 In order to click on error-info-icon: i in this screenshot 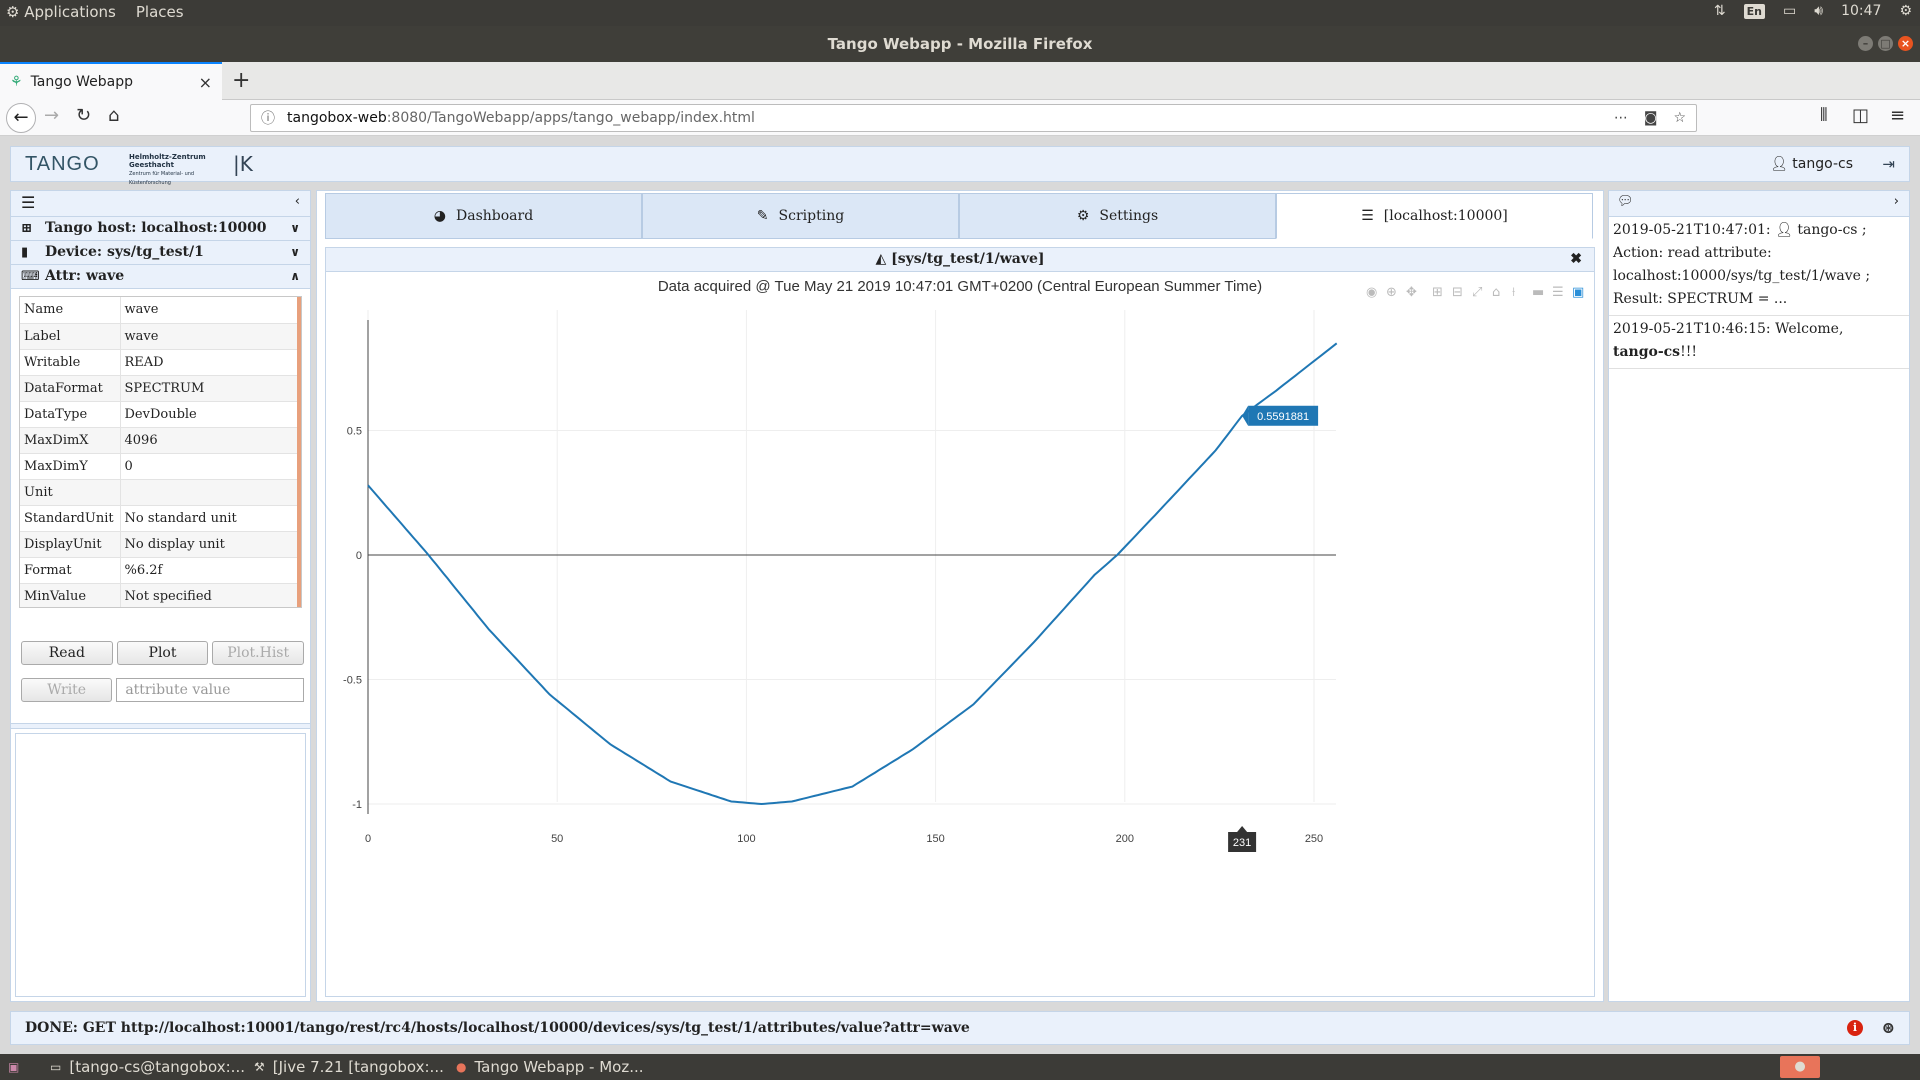, I will do `click(1855, 1028)`.